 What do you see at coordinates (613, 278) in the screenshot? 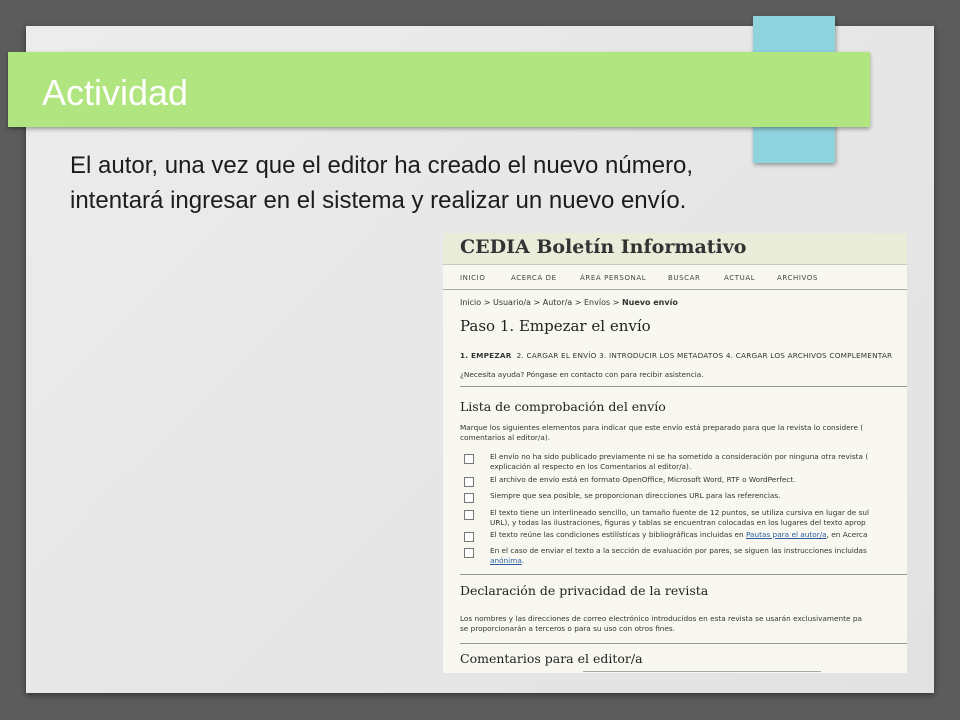
I see `nav-item-area-personal: ÁREA PERSONAL` at bounding box center [613, 278].